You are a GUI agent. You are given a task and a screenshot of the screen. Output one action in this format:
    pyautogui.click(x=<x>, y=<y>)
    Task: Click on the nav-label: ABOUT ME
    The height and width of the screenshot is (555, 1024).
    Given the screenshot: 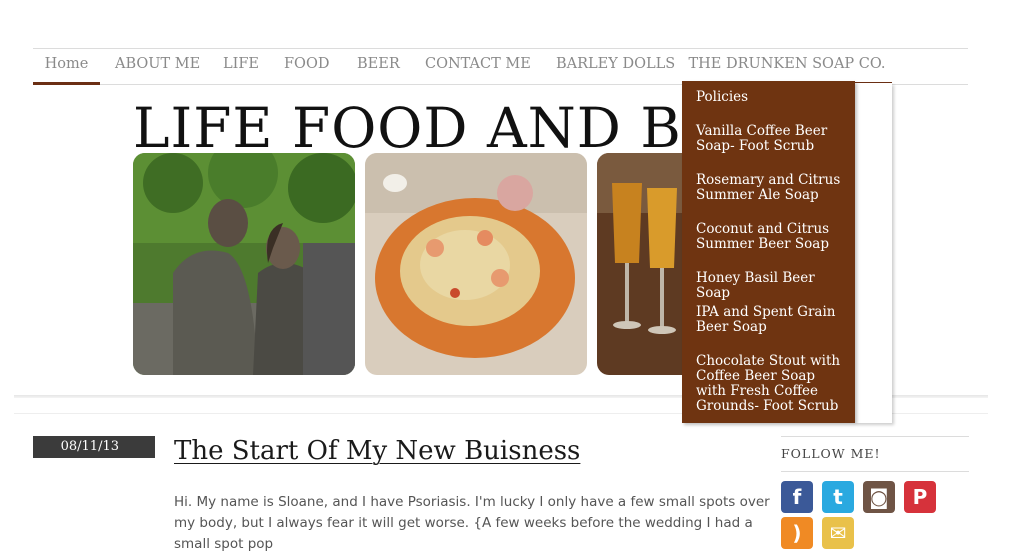 What is the action you would take?
    pyautogui.click(x=158, y=64)
    